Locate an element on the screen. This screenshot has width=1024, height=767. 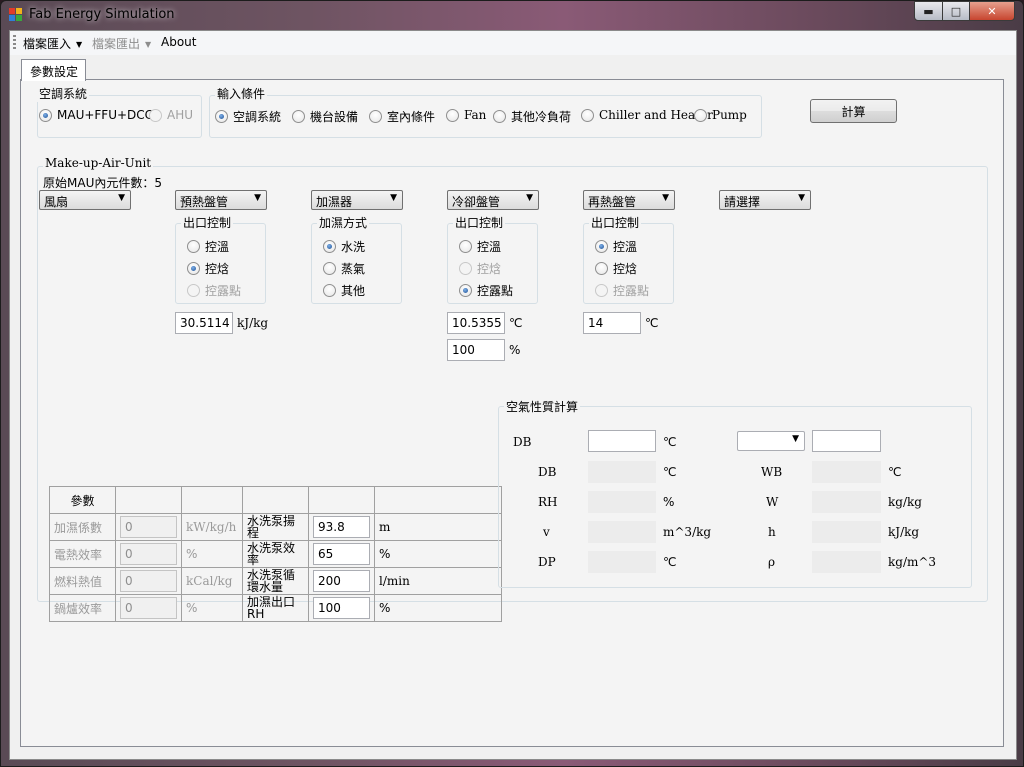
table-header-row: 參數 is located at coordinates (275, 500).